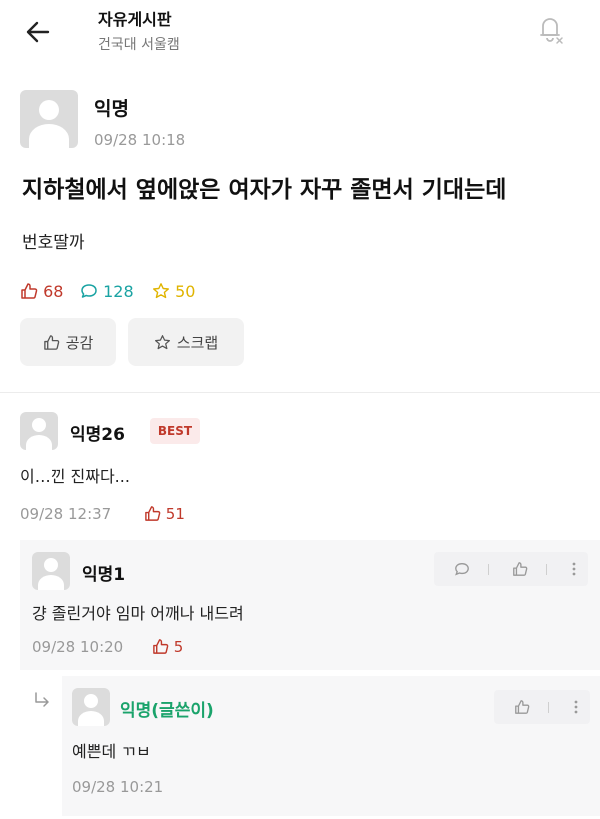 Image resolution: width=600 pixels, height=819 pixels. What do you see at coordinates (175, 514) in the screenshot?
I see `comment-like-value: 51` at bounding box center [175, 514].